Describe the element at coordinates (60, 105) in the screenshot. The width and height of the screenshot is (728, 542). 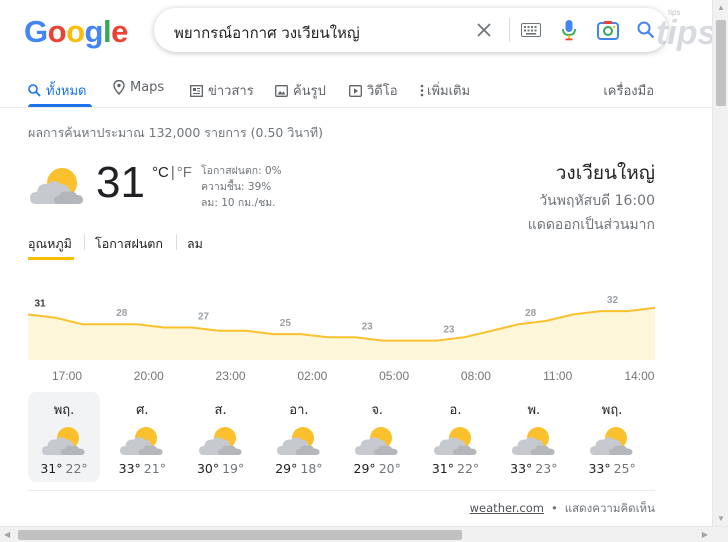
I see `active-tab-indicator` at that location.